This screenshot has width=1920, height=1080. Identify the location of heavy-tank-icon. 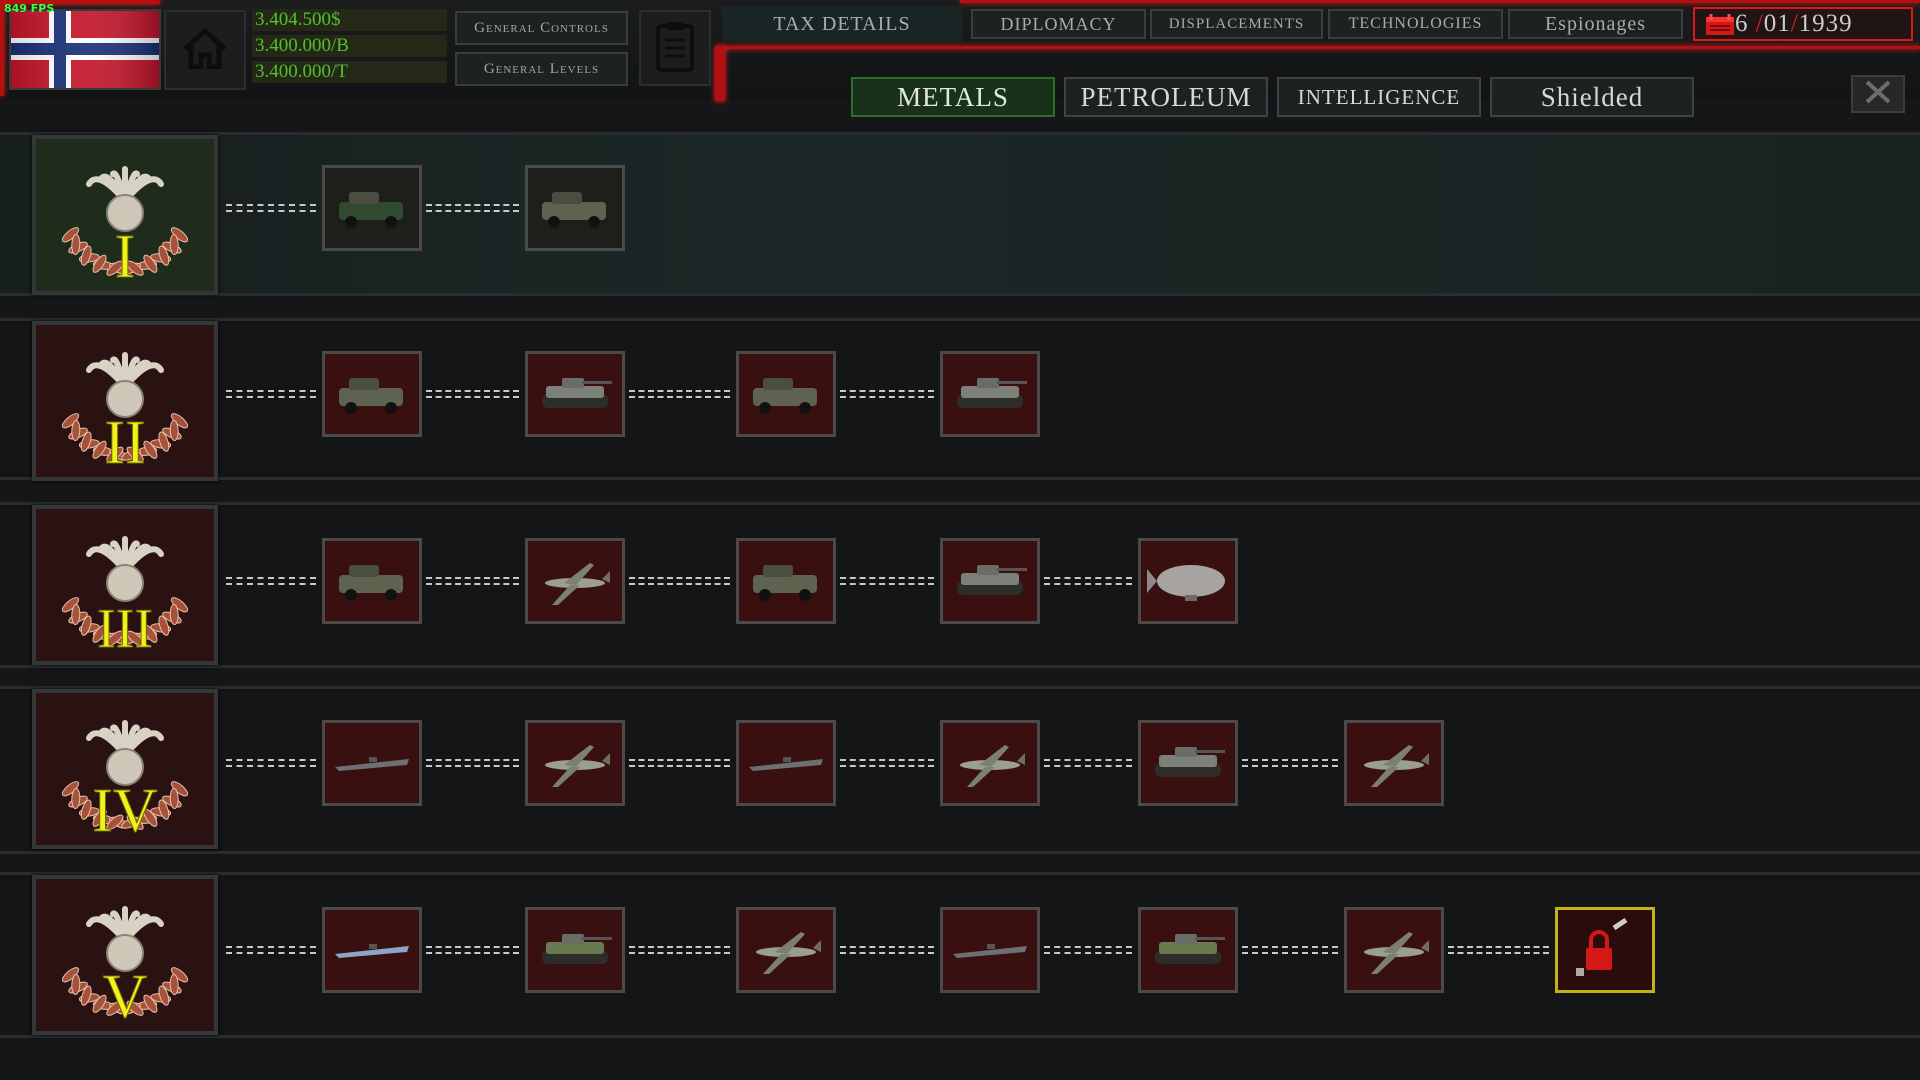
(992, 580).